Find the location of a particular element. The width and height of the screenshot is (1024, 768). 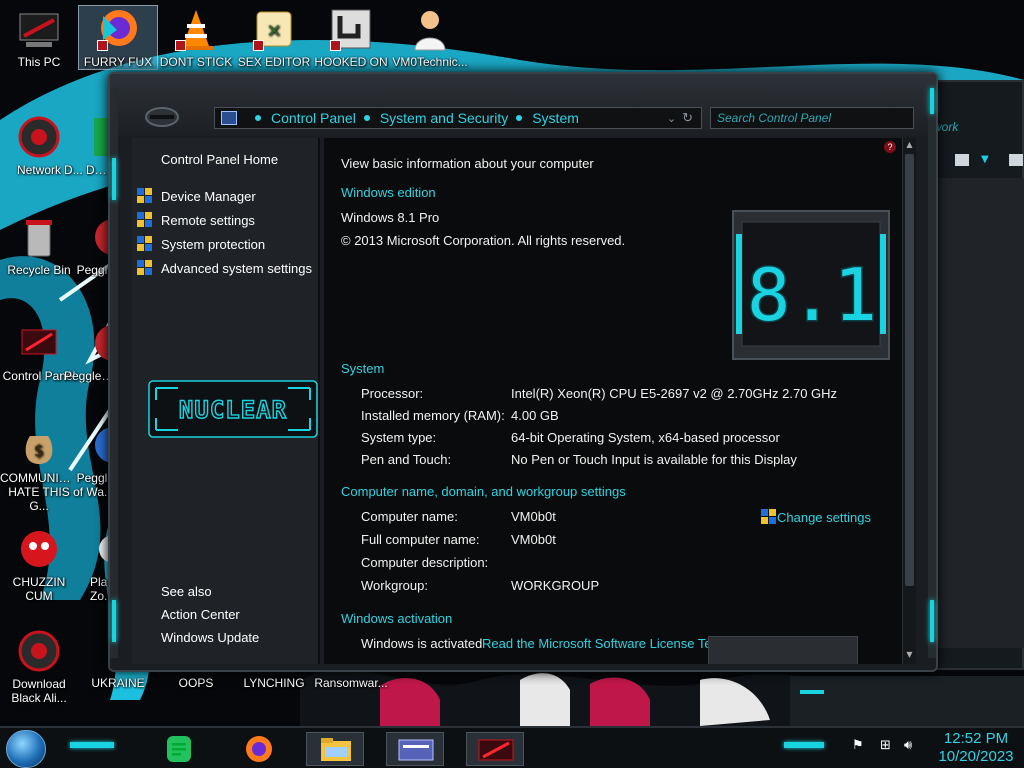

desktop-icon-hooked-on: HOOKED ON is located at coordinates (351, 37).